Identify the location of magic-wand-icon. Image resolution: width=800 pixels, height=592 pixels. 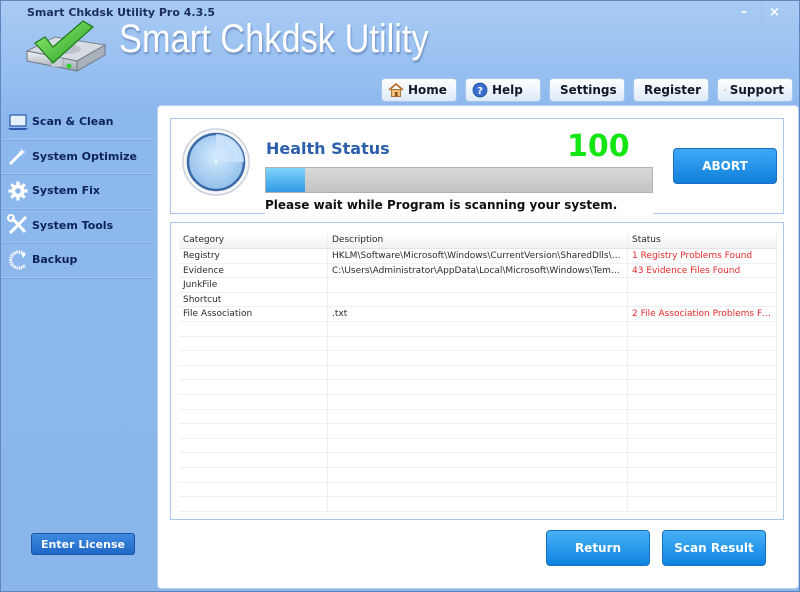
(17, 157).